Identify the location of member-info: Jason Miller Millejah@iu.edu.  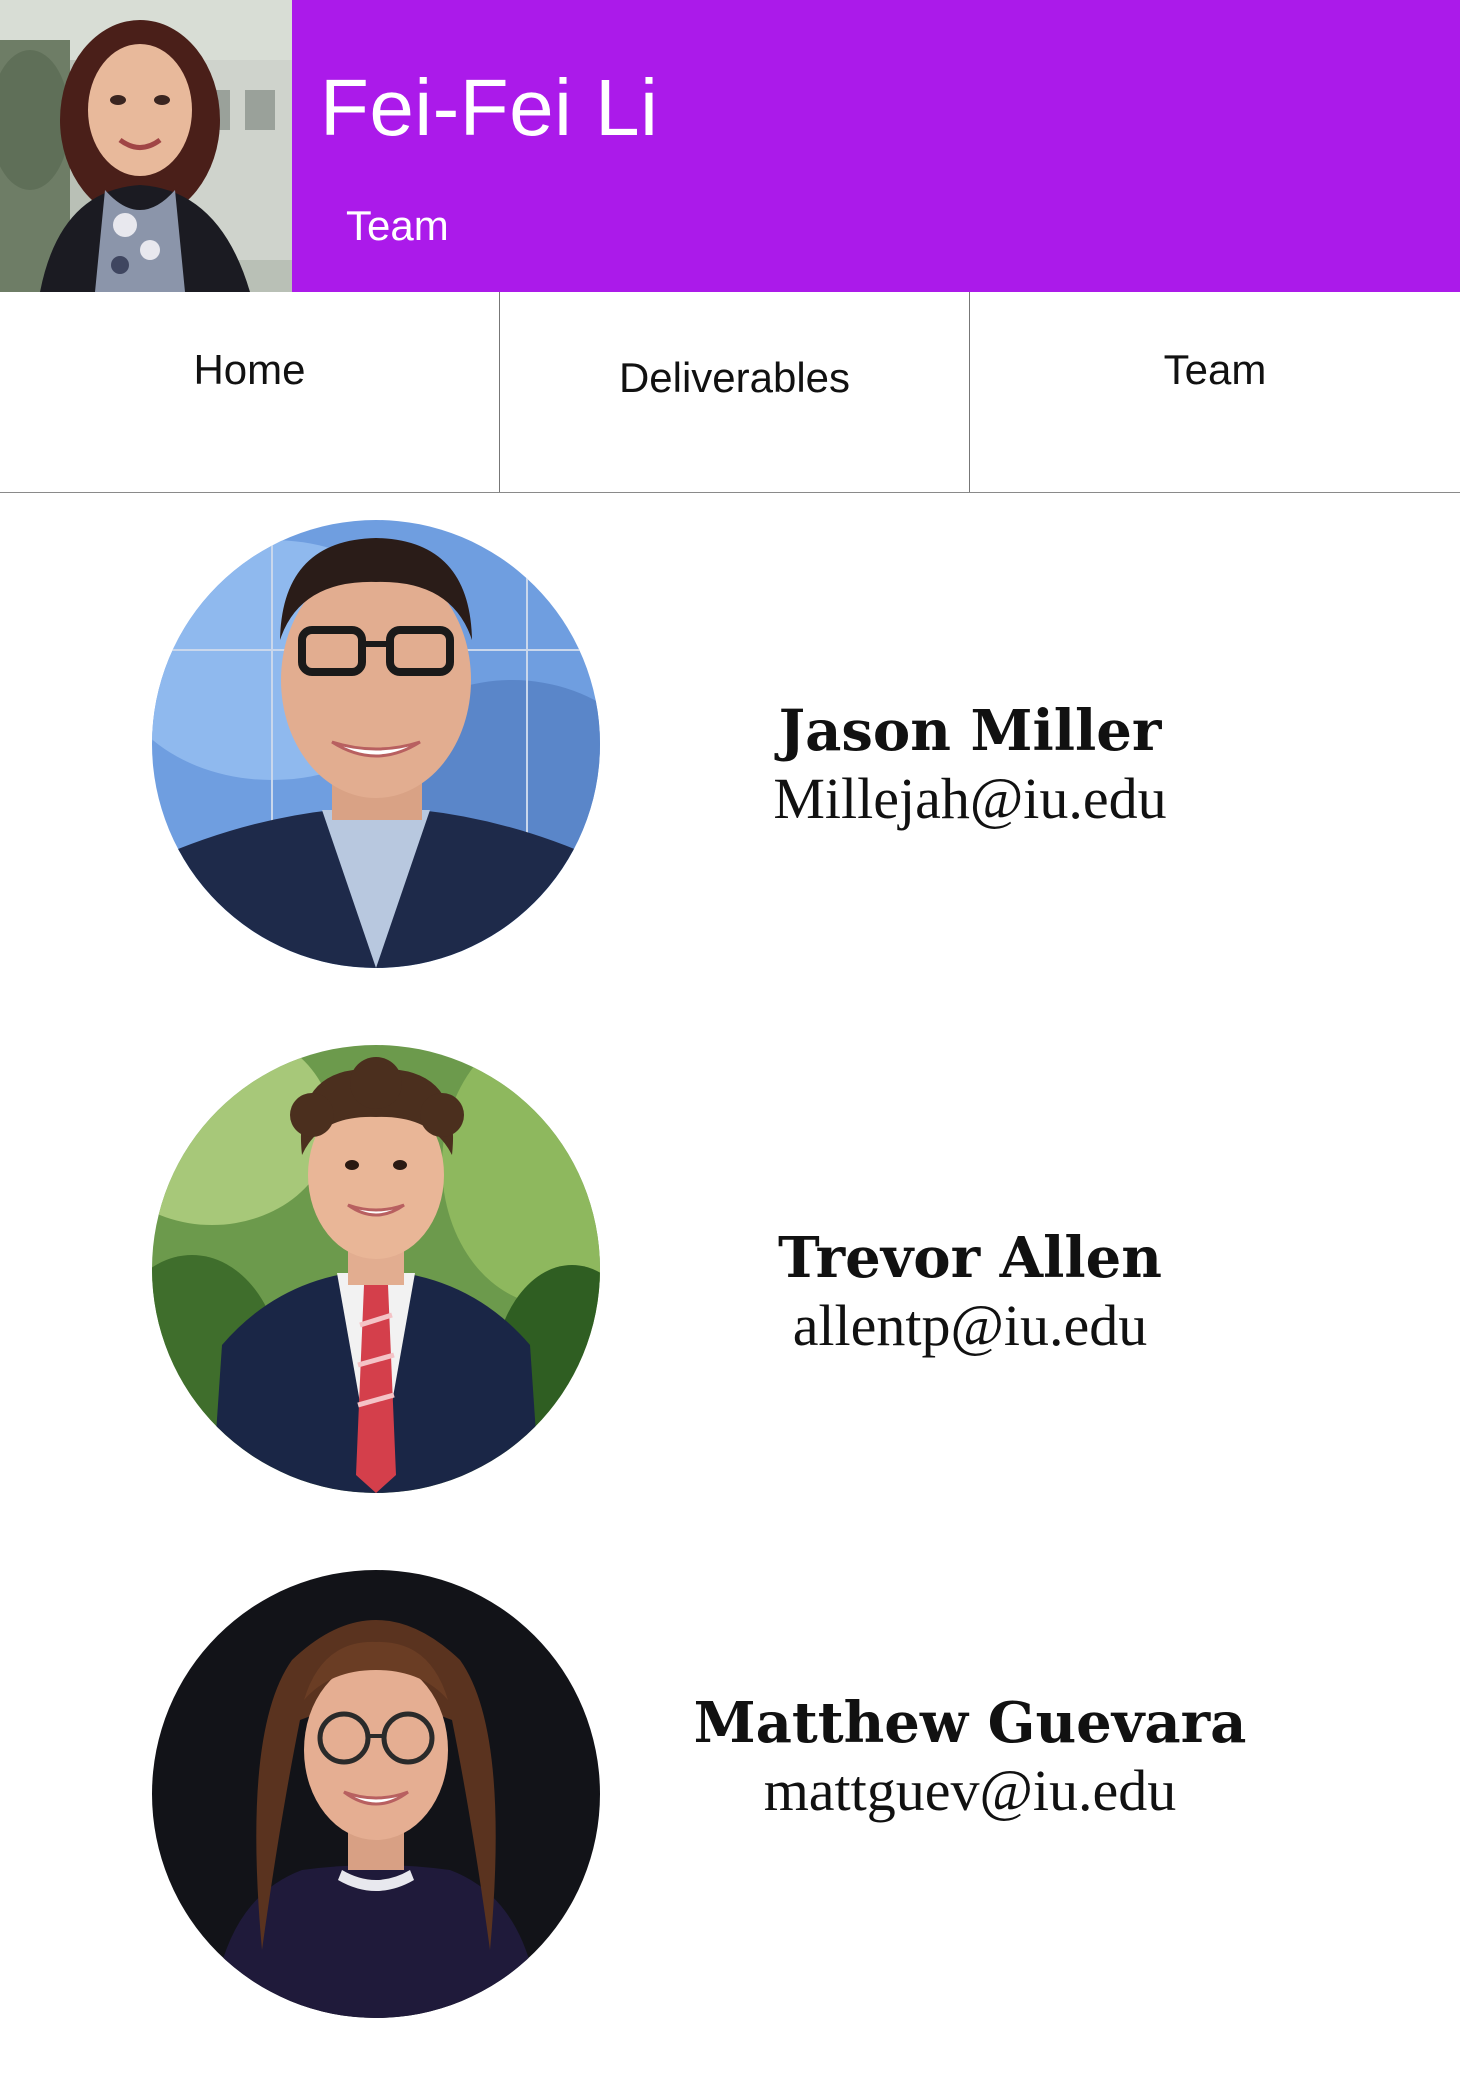
(970, 766).